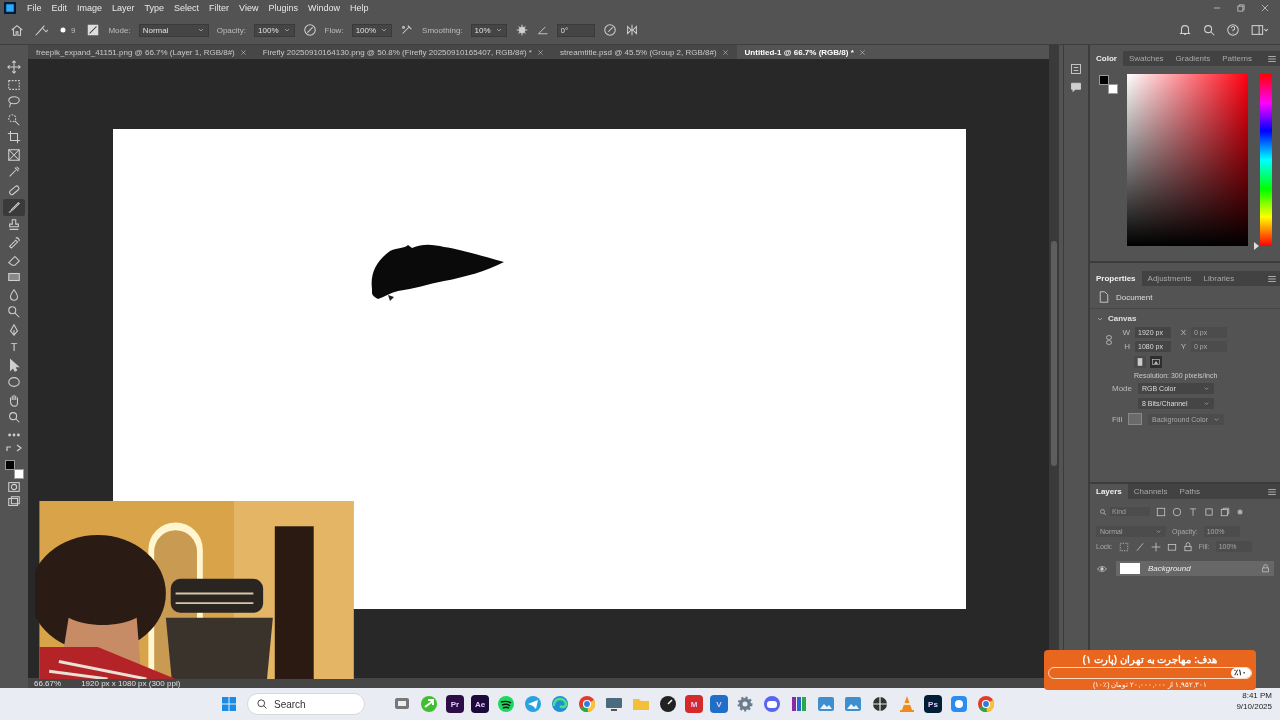 The image size is (1280, 720). What do you see at coordinates (1193, 511) in the screenshot?
I see `type-filter-icon` at bounding box center [1193, 511].